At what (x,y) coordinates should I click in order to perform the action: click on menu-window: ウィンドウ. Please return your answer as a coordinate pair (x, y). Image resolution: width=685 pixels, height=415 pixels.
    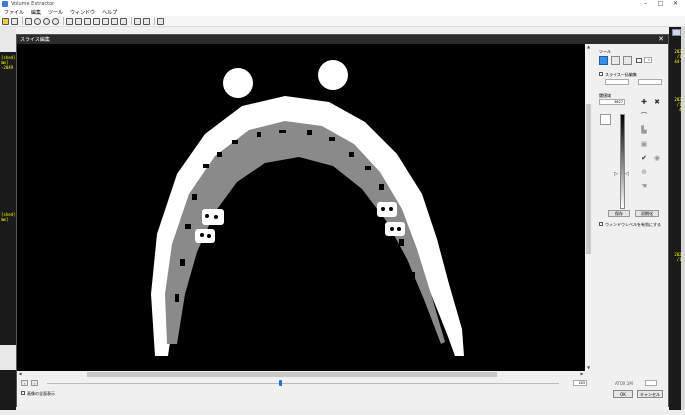
    Looking at the image, I should click on (82, 12).